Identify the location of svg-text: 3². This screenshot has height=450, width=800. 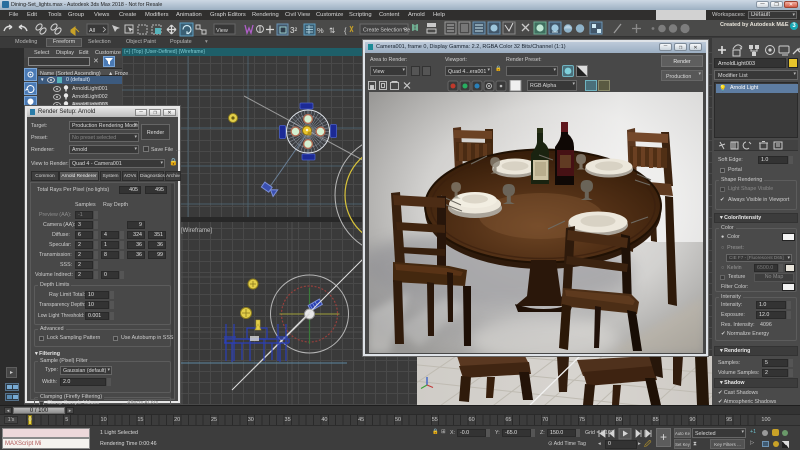
(293, 30).